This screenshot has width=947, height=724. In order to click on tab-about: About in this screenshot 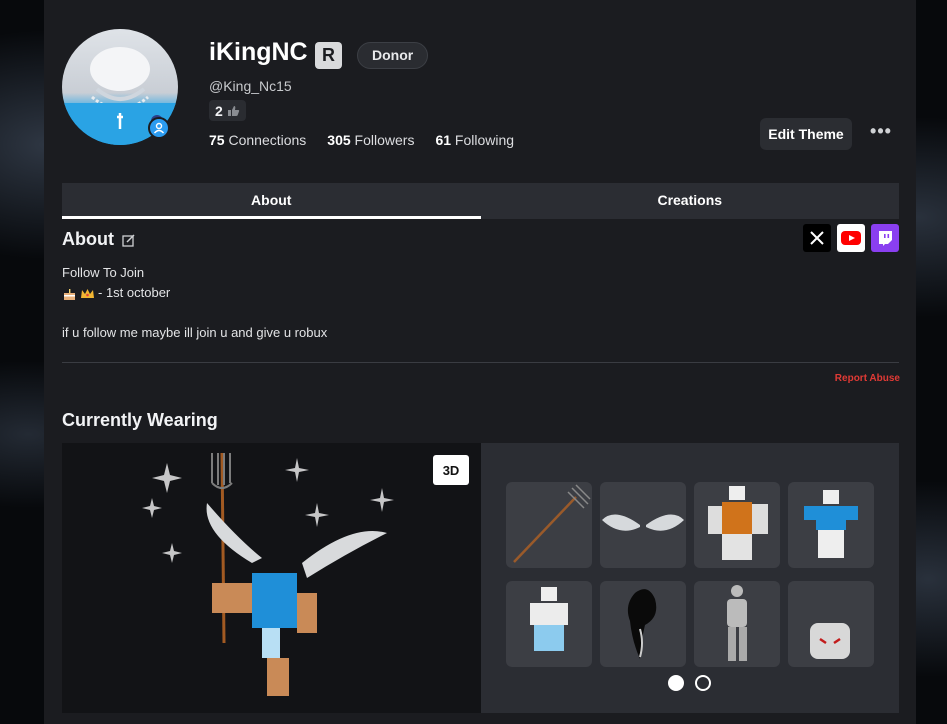, I will do `click(271, 201)`.